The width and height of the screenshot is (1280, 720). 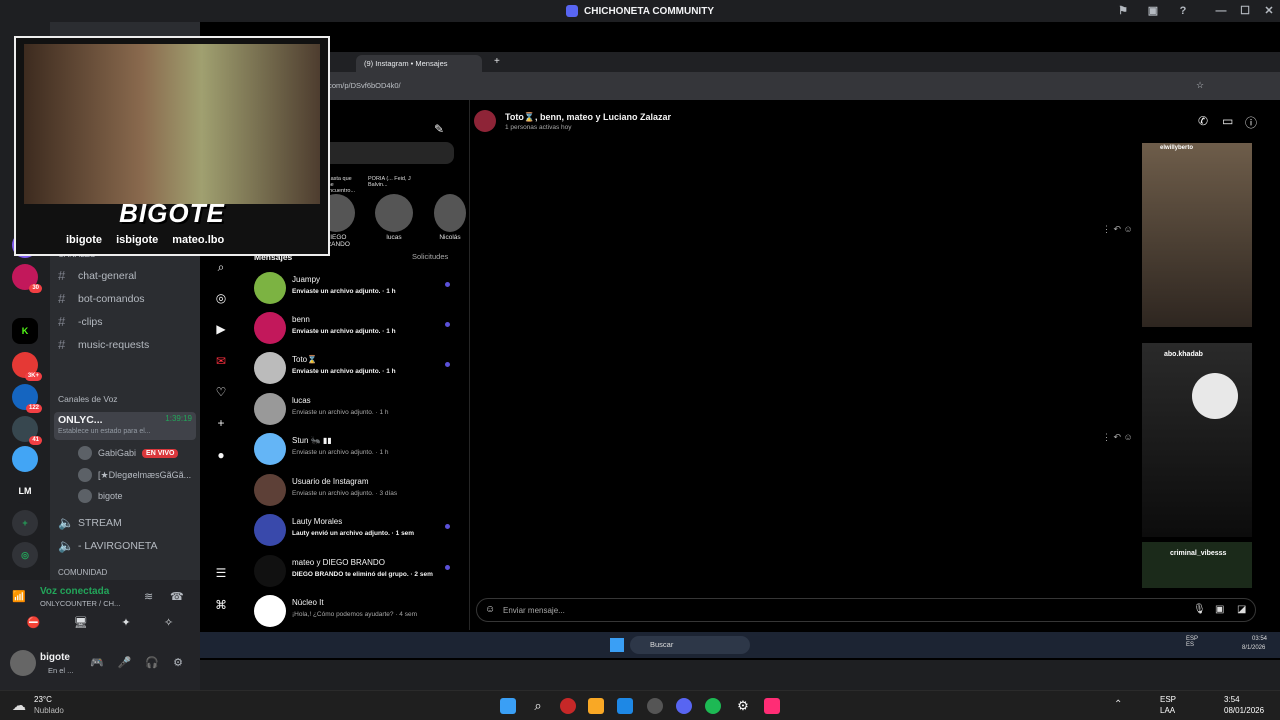 What do you see at coordinates (1197, 440) in the screenshot?
I see `shared-reel: abo.khadab` at bounding box center [1197, 440].